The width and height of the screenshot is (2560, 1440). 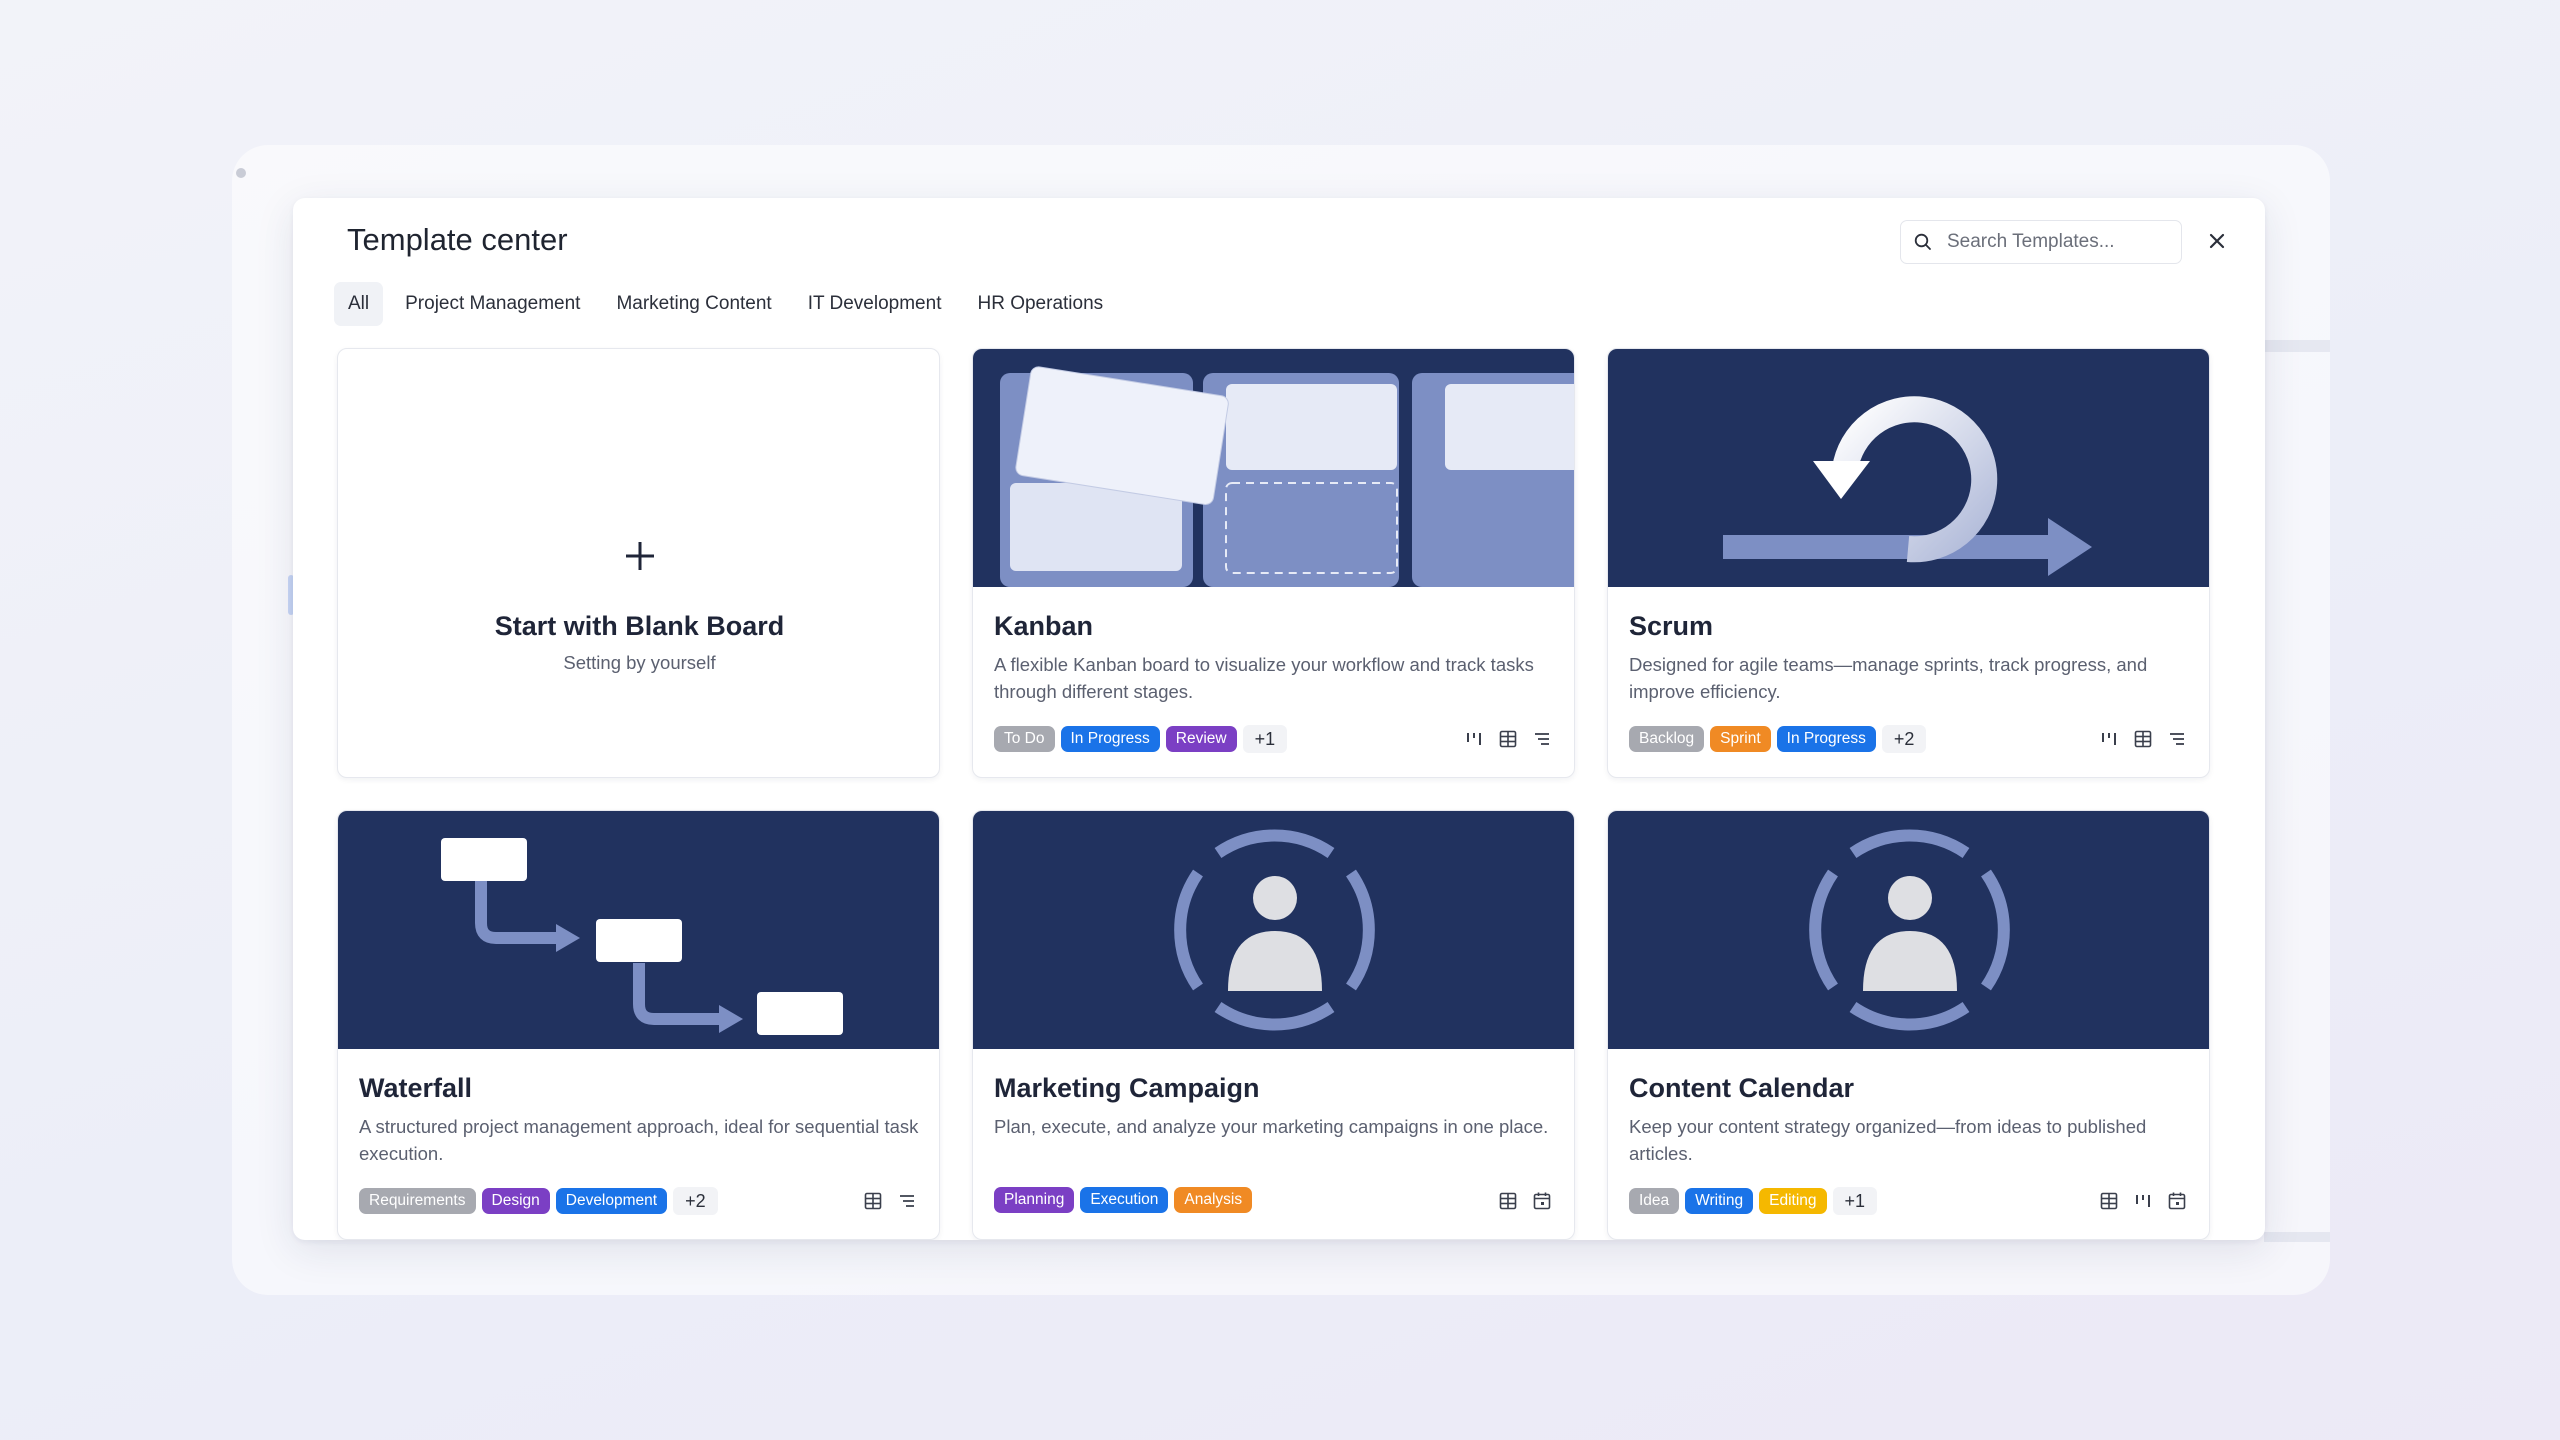 I want to click on tab-project-management: Project Management, so click(x=492, y=304).